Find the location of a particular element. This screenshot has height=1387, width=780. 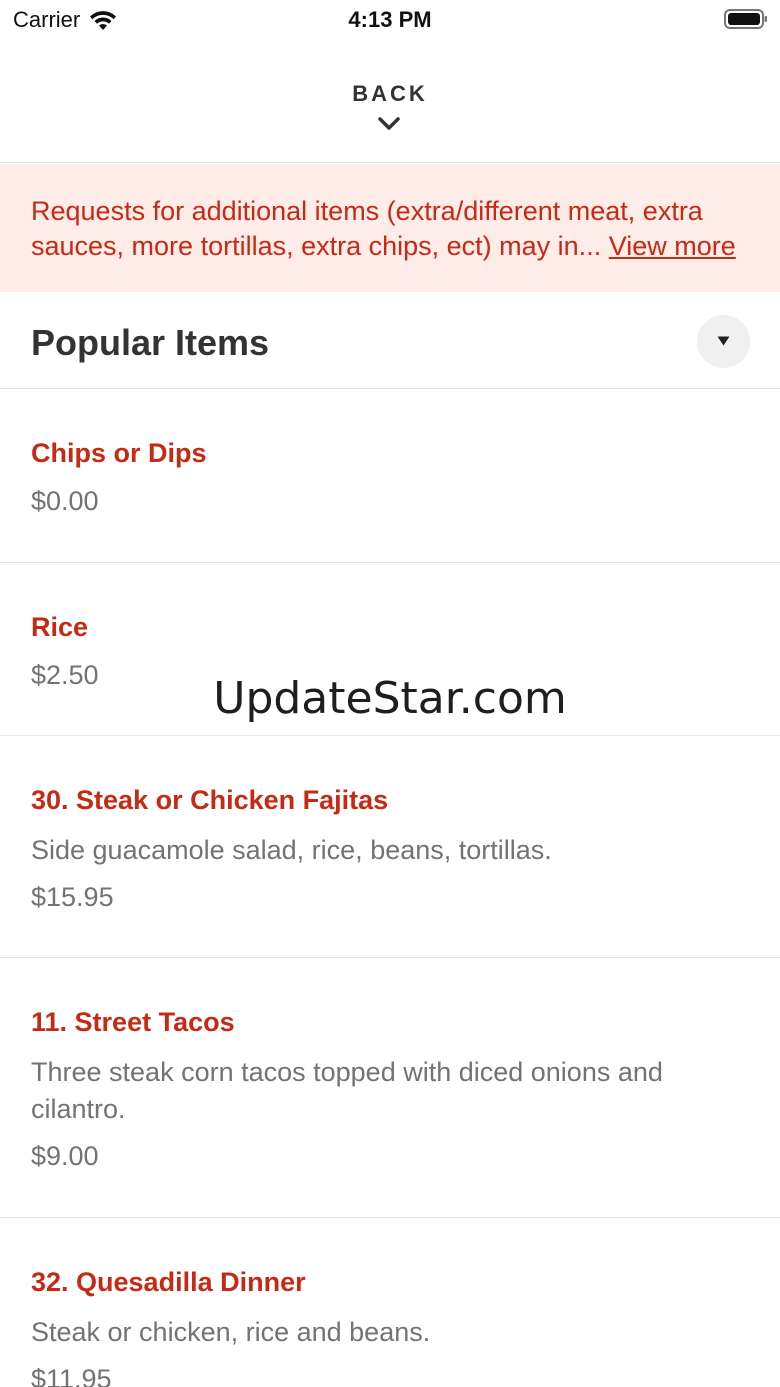

view-more-link: View more is located at coordinates (672, 246).